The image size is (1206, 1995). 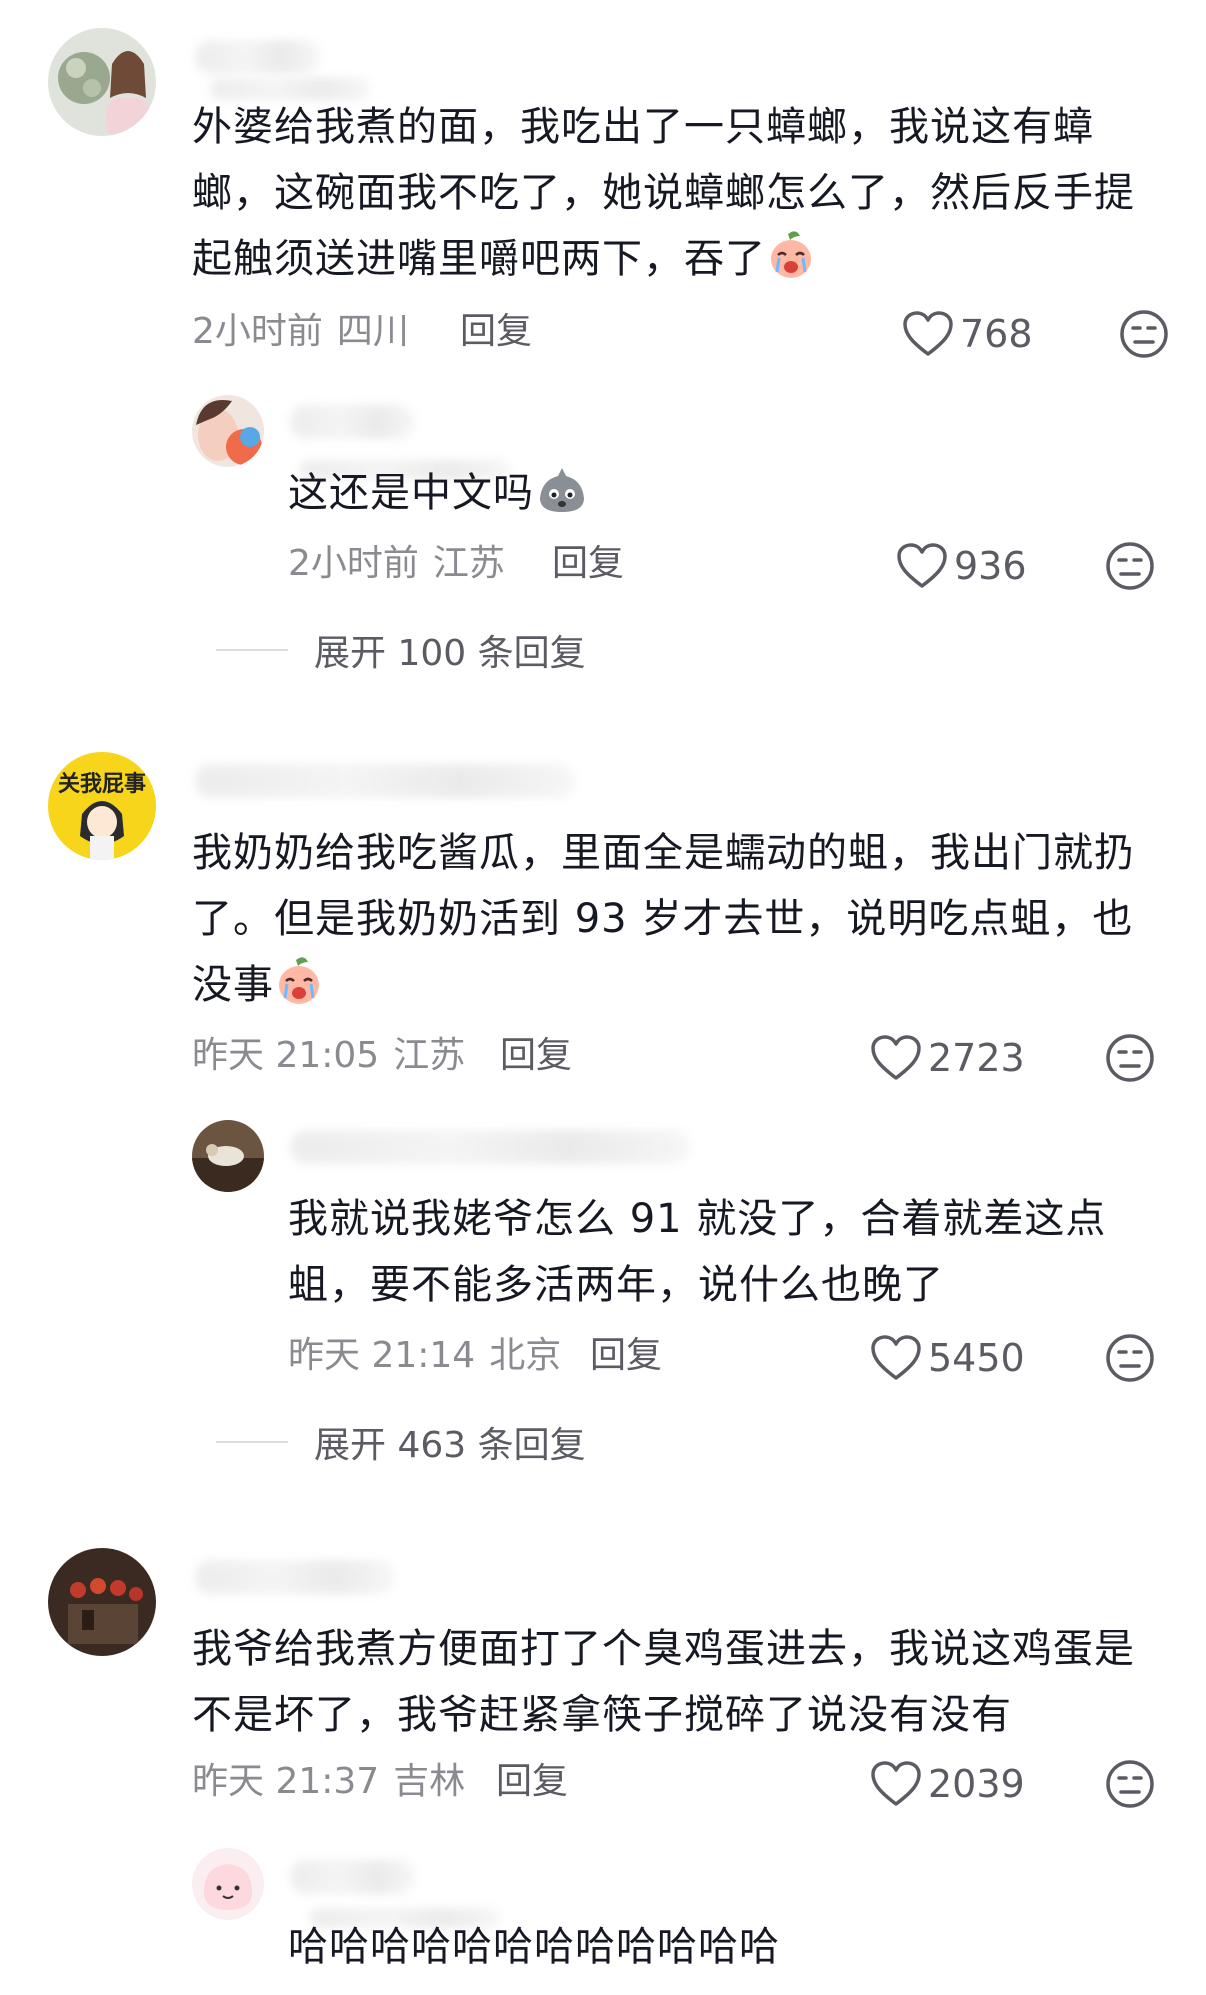 I want to click on expand-replies-label: 展开 463 条回复, so click(x=450, y=1445).